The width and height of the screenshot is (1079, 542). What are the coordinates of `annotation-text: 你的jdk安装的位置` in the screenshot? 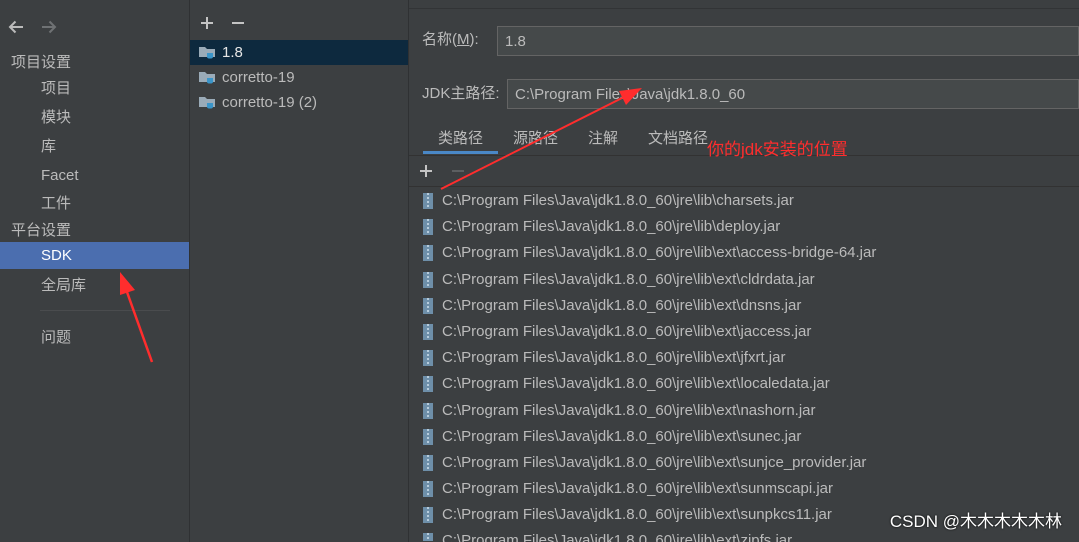 It's located at (777, 149).